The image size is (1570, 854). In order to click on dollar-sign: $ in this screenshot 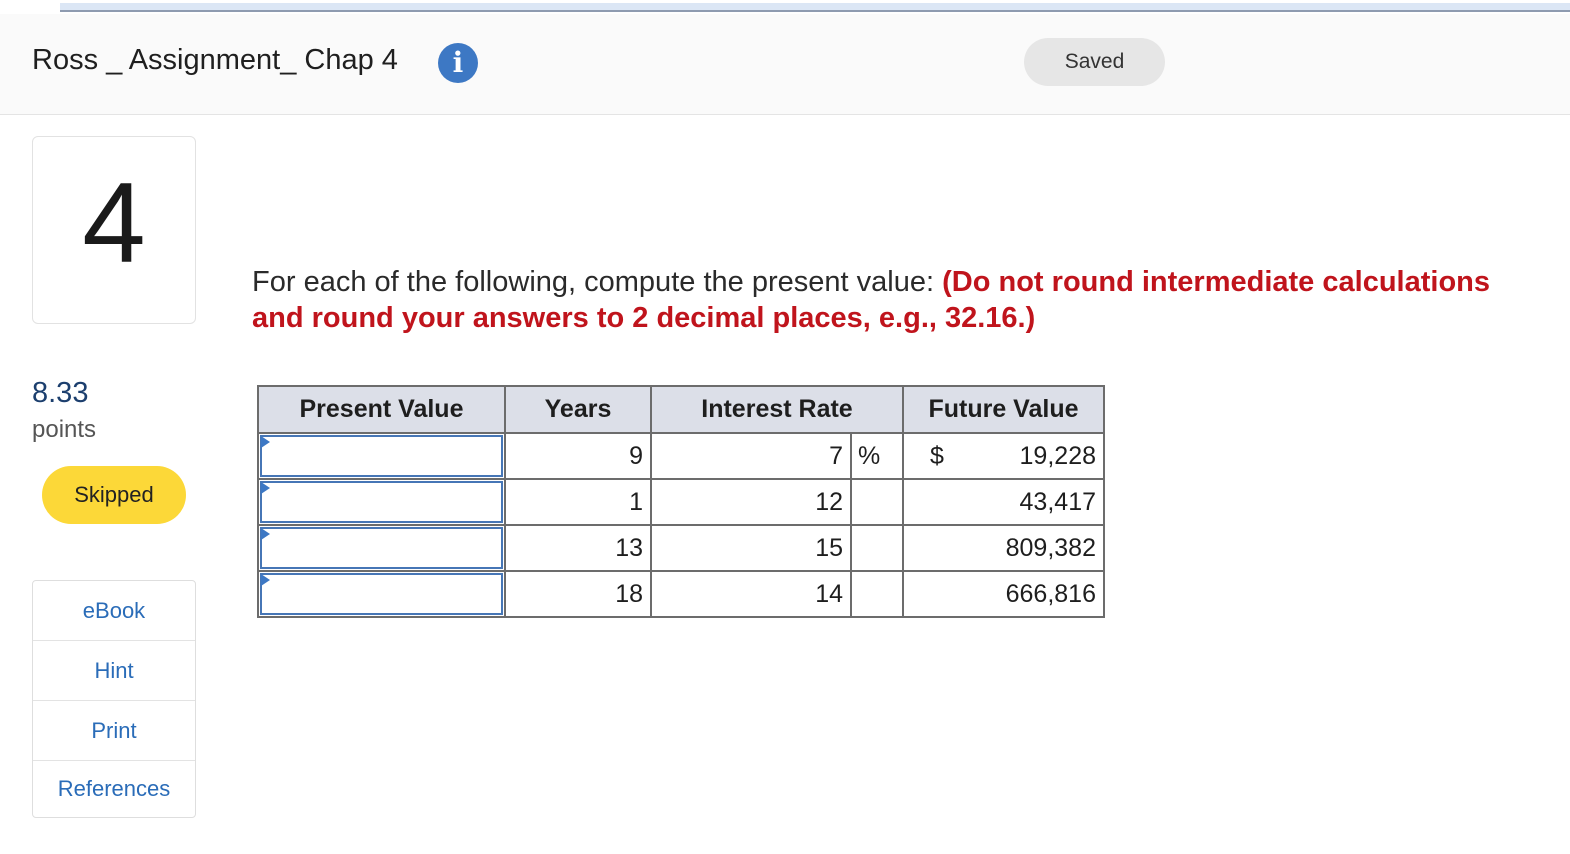, I will do `click(931, 456)`.